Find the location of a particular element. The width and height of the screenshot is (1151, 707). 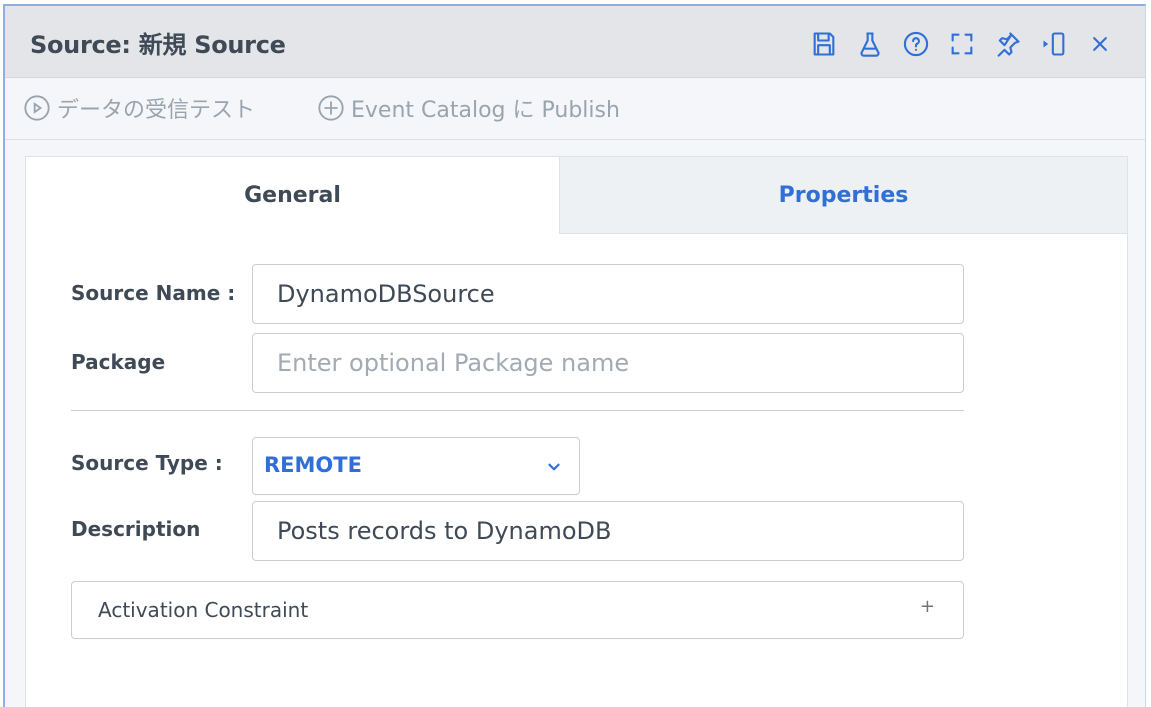

publish-button: Event Catalog に Publish is located at coordinates (468, 108).